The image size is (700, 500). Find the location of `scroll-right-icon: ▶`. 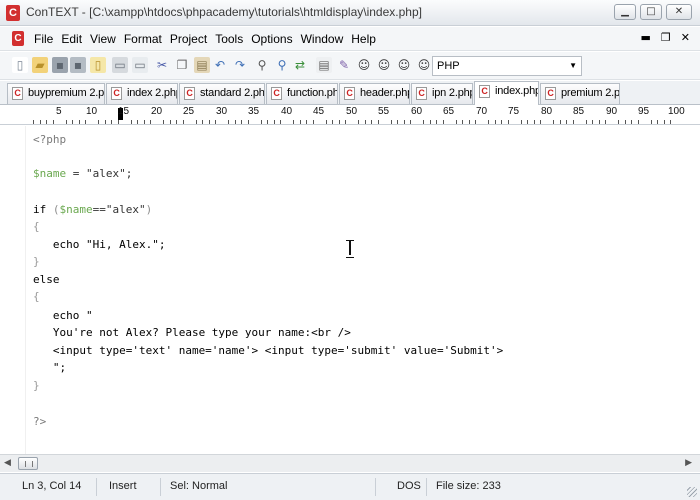

scroll-right-icon: ▶ is located at coordinates (688, 463).